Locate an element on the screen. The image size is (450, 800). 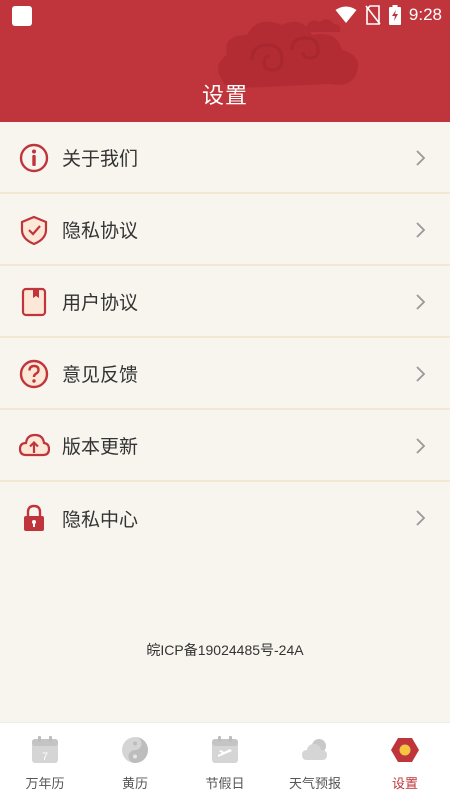
tab-label: 设置 is located at coordinates (404, 784).